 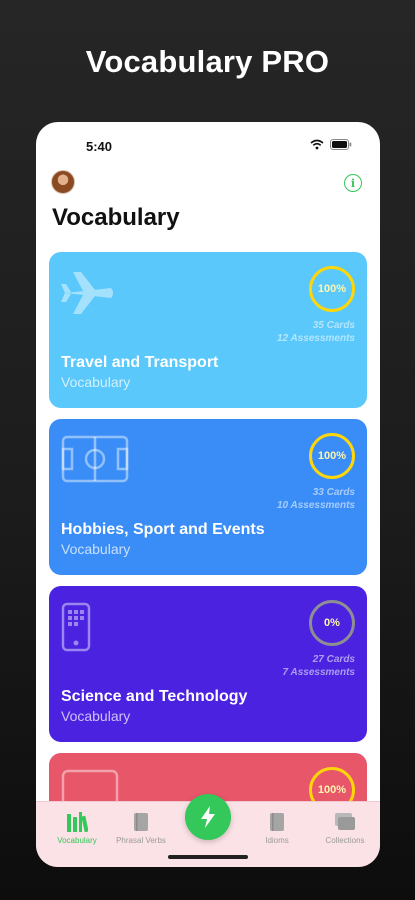 What do you see at coordinates (333, 325) in the screenshot?
I see `card-count: 35 Cards` at bounding box center [333, 325].